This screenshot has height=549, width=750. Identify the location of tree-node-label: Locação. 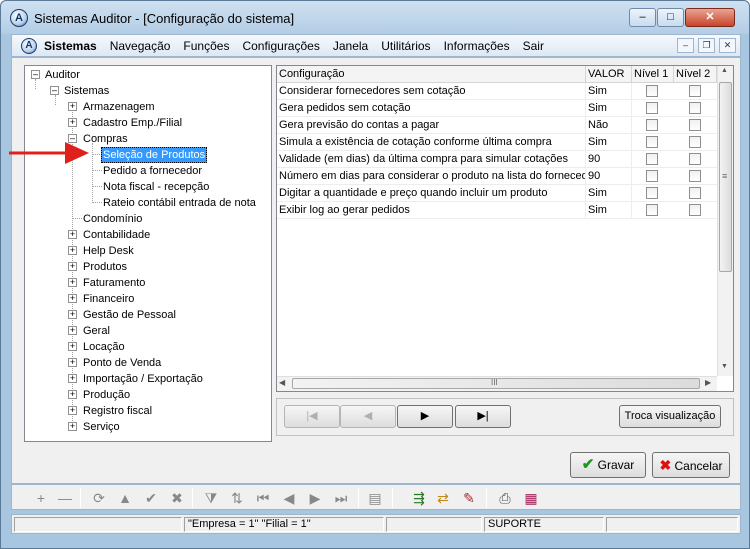
(104, 347).